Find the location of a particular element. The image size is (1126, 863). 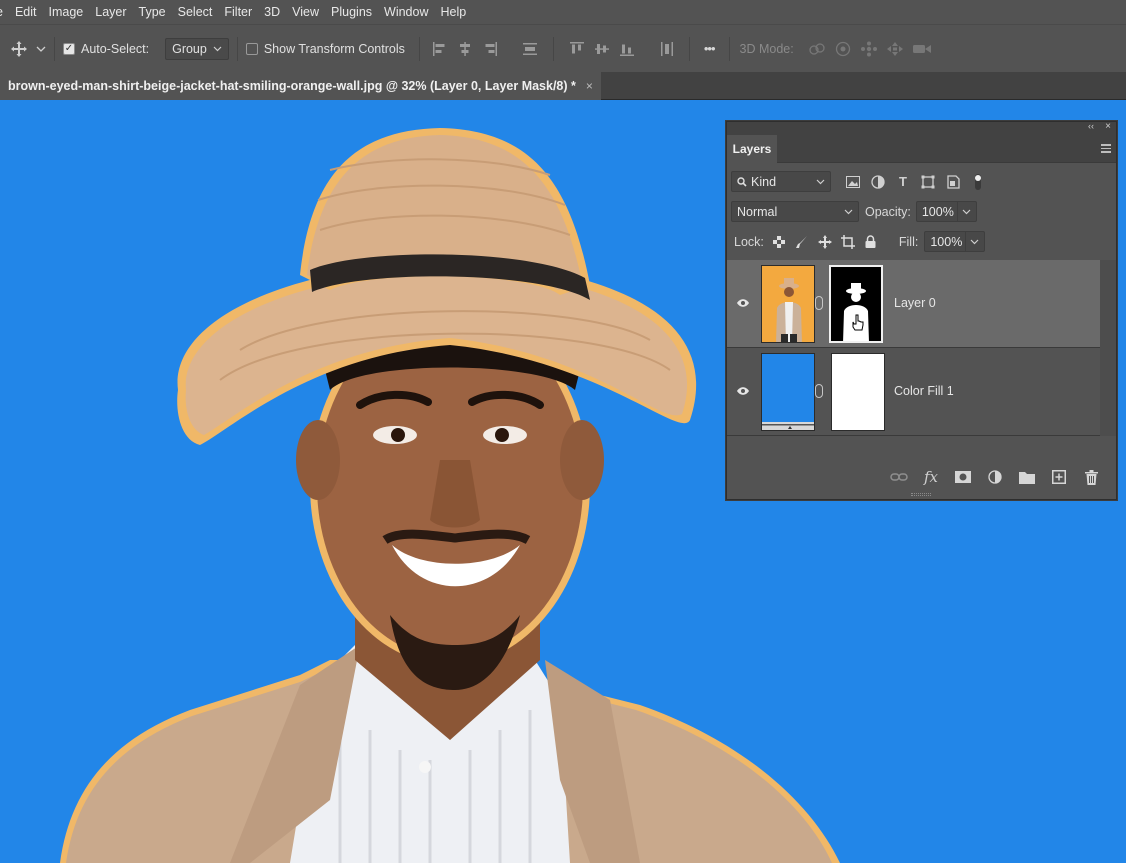

menu-item-layer: Layer is located at coordinates (110, 12).